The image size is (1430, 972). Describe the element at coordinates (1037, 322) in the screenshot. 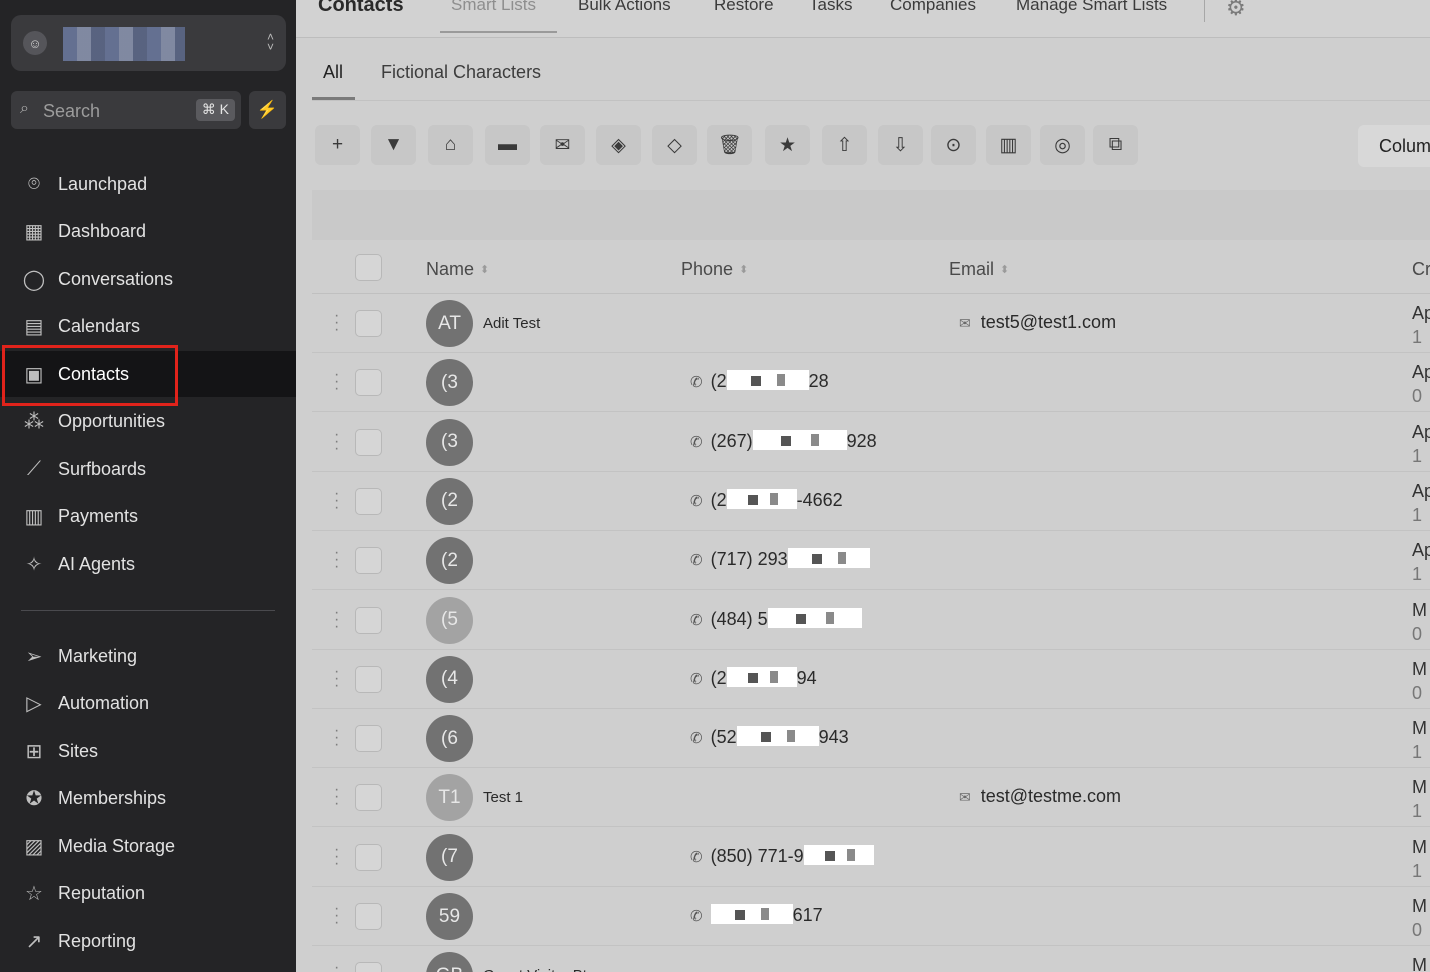

I see `contact-email: ✉ test5@test1.com` at that location.